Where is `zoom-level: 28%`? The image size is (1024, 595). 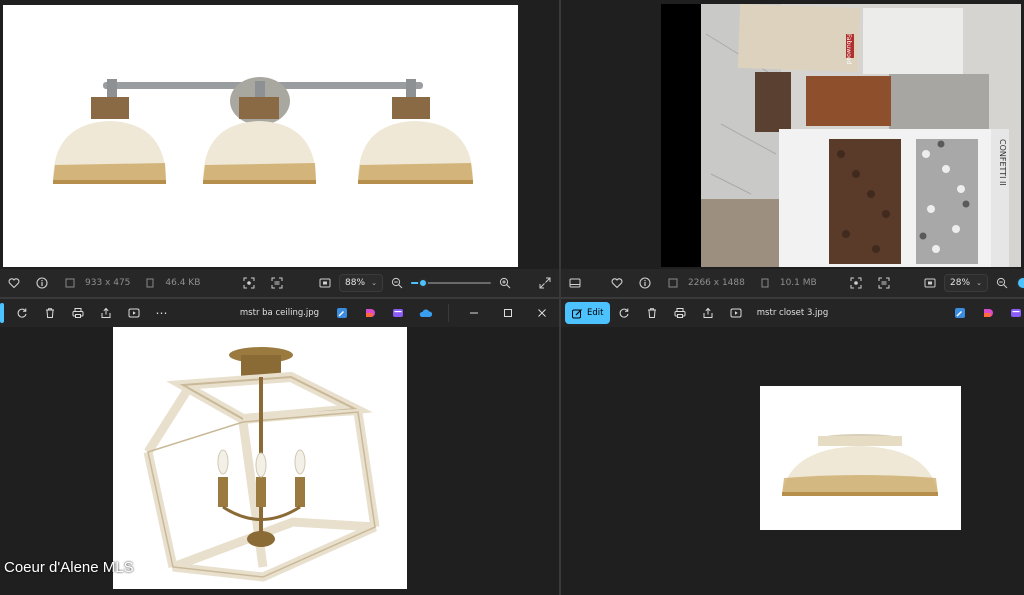 zoom-level: 28% is located at coordinates (960, 283).